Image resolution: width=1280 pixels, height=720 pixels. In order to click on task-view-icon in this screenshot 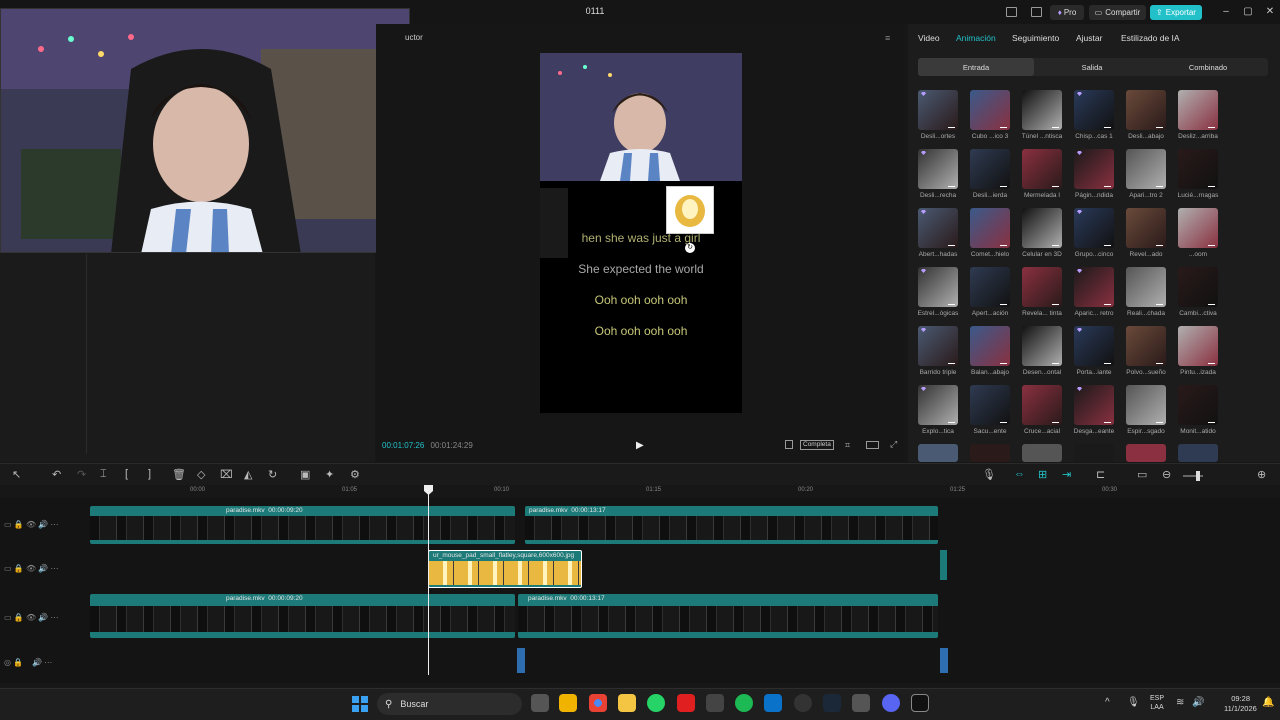, I will do `click(540, 703)`.